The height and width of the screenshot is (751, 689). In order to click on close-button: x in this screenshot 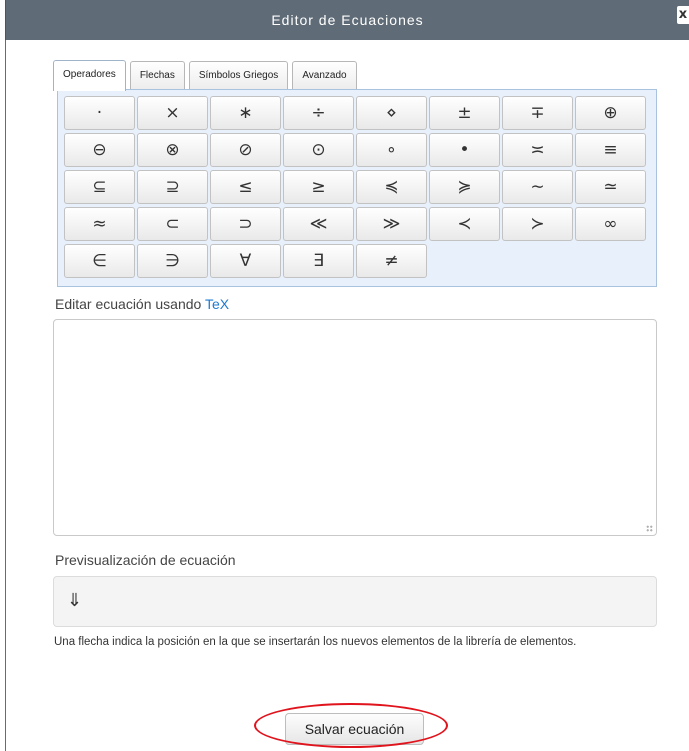, I will do `click(683, 15)`.